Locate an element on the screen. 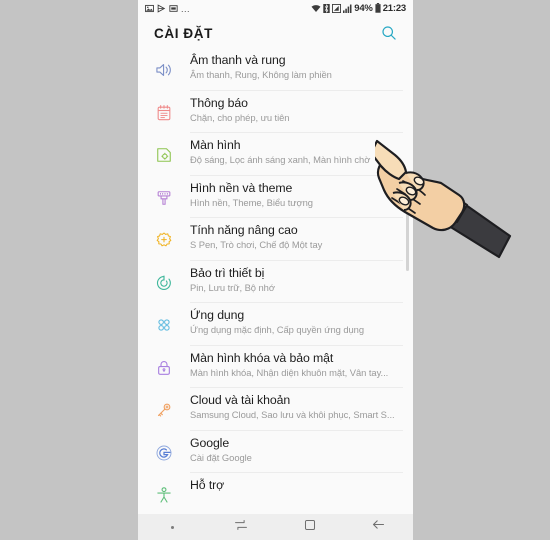 The image size is (550, 540). nav-dot-button is located at coordinates (172, 527).